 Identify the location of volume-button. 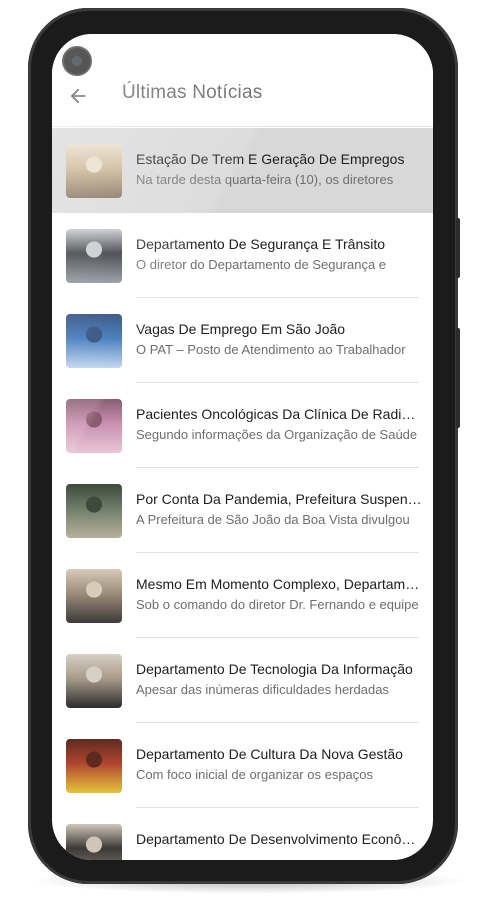
(458, 248).